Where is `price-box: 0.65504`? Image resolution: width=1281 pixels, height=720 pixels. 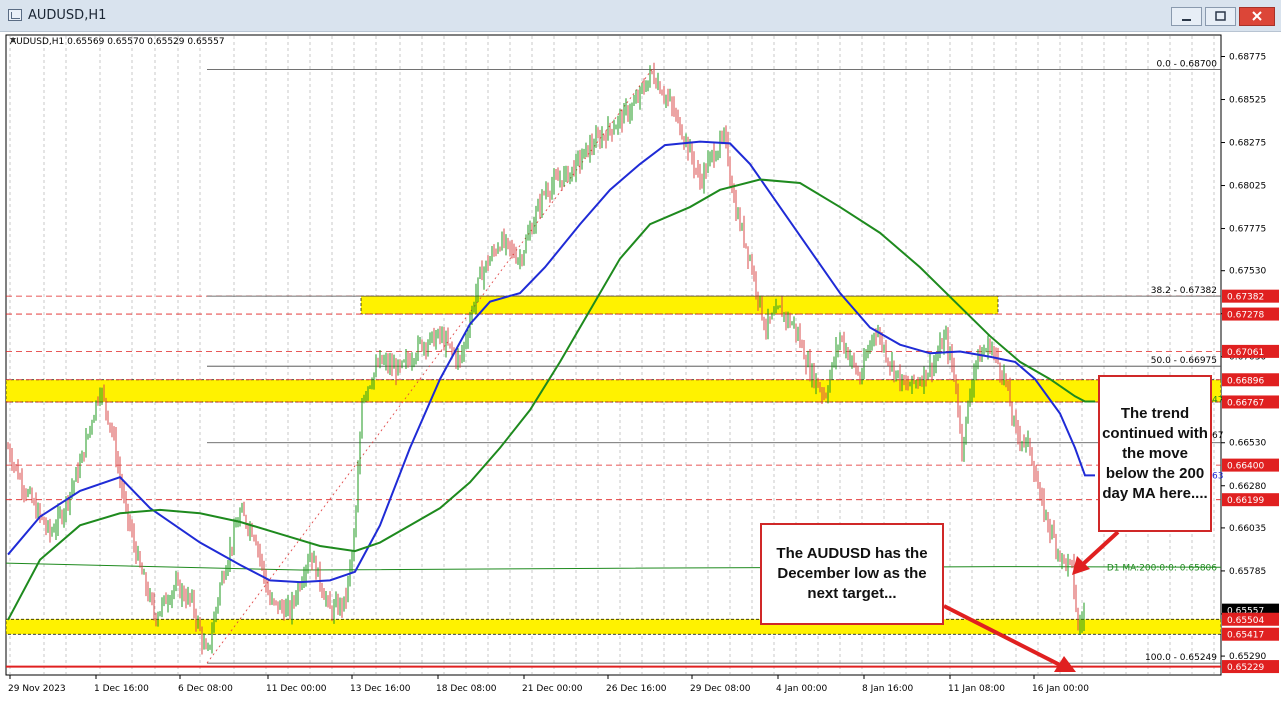
price-box: 0.65504 is located at coordinates (1250, 619).